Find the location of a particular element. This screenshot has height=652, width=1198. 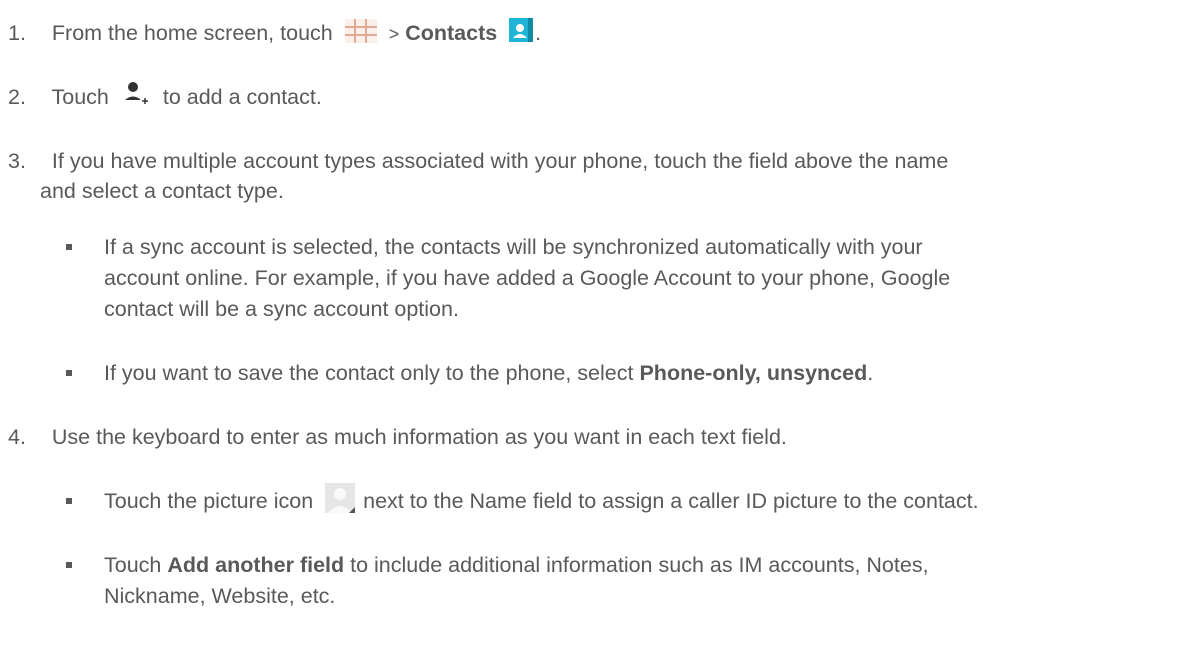

bullet-line: Nickname, Website, etc. is located at coordinates (220, 596).